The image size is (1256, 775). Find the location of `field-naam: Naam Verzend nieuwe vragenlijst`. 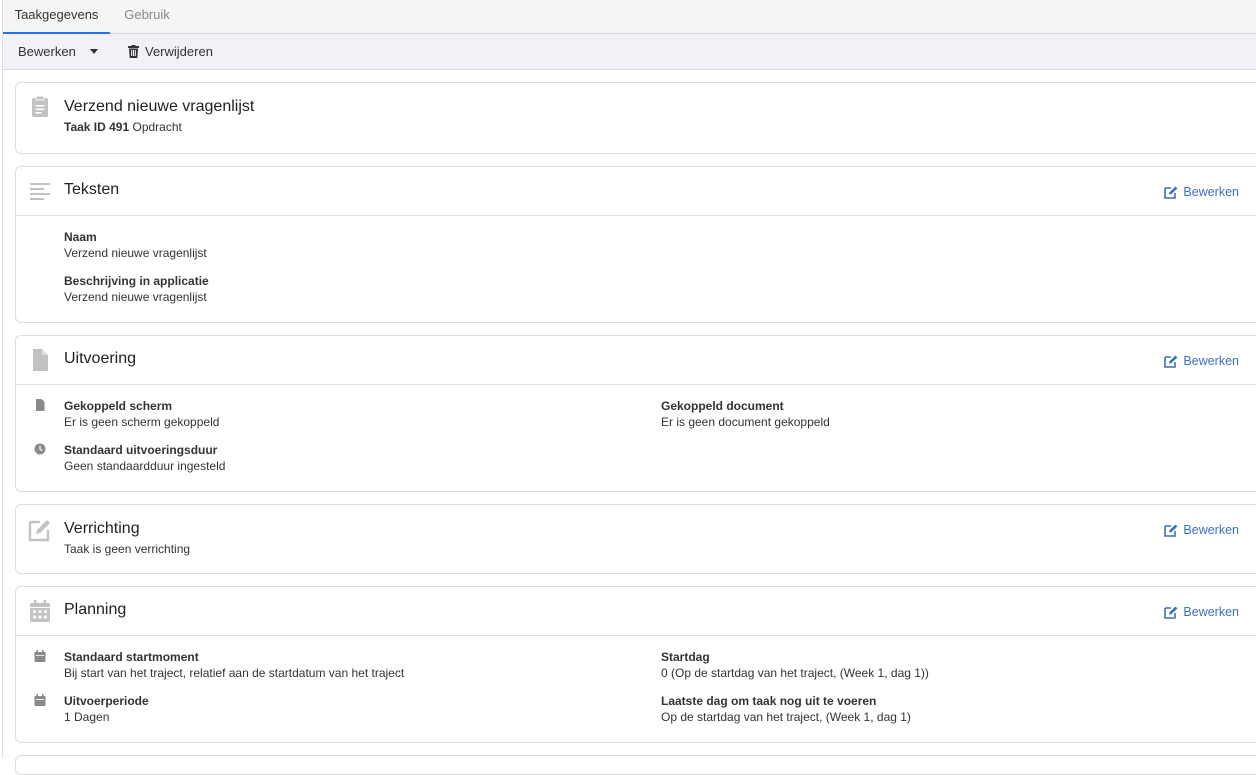

field-naam: Naam Verzend nieuwe vragenlijst is located at coordinates (135, 245).